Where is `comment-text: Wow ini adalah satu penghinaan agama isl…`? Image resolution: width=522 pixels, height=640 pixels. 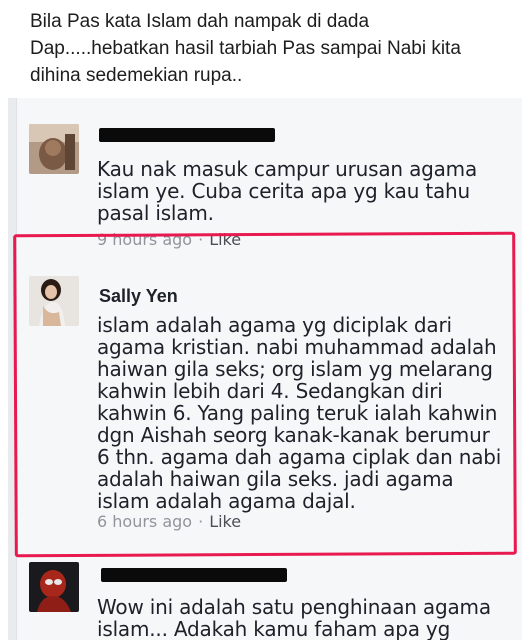
comment-text: Wow ini adalah satu penghinaan agama isl… is located at coordinates (294, 618).